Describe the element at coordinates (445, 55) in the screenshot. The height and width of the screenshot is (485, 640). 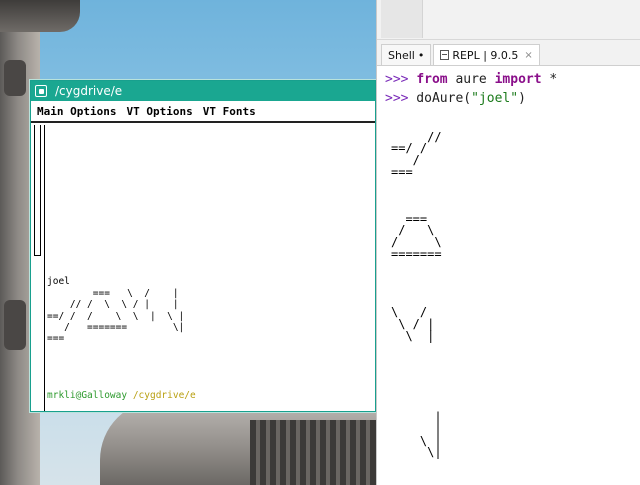
I see `repl-icon` at that location.